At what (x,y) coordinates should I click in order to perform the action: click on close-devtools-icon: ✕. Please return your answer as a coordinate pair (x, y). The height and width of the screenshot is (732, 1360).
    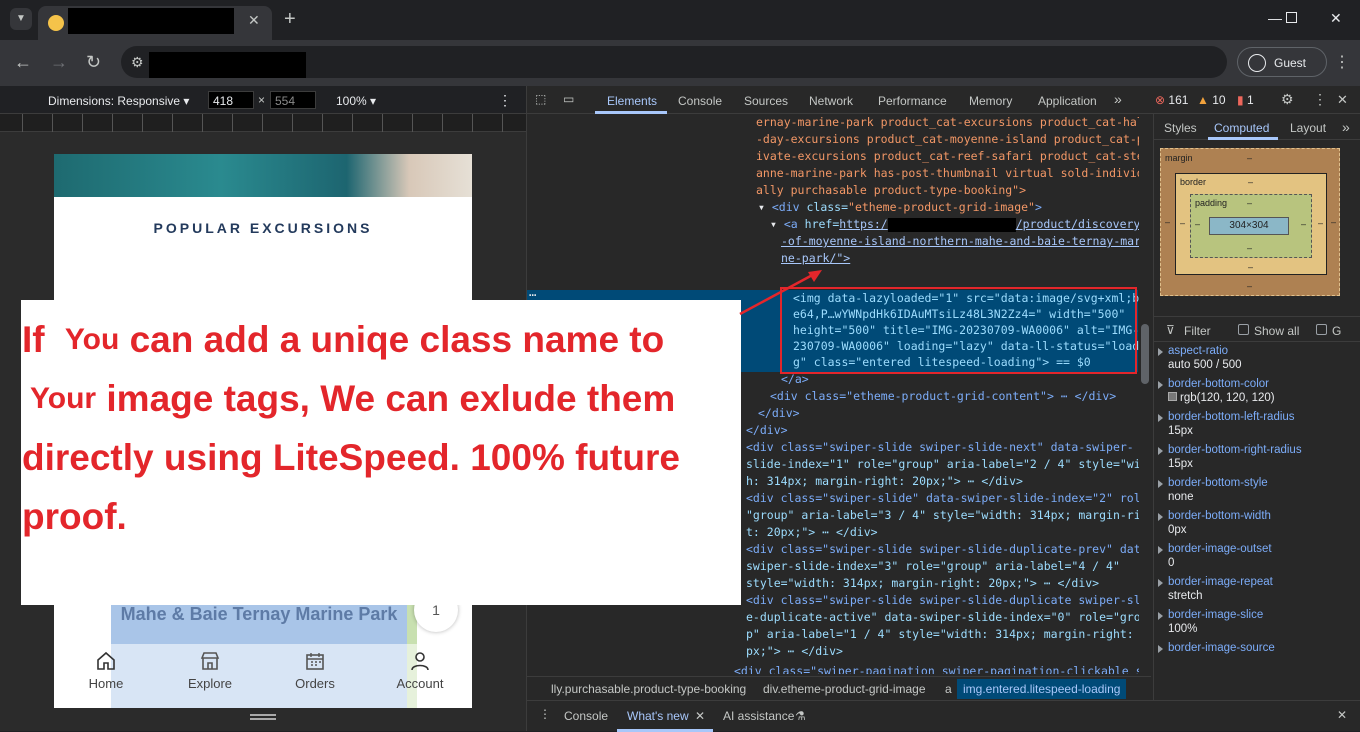
    Looking at the image, I should click on (1342, 100).